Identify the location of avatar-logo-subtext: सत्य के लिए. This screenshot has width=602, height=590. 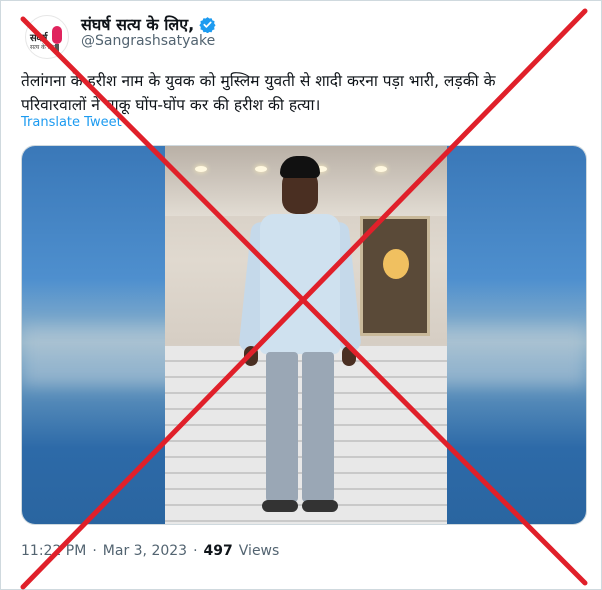
(43, 47).